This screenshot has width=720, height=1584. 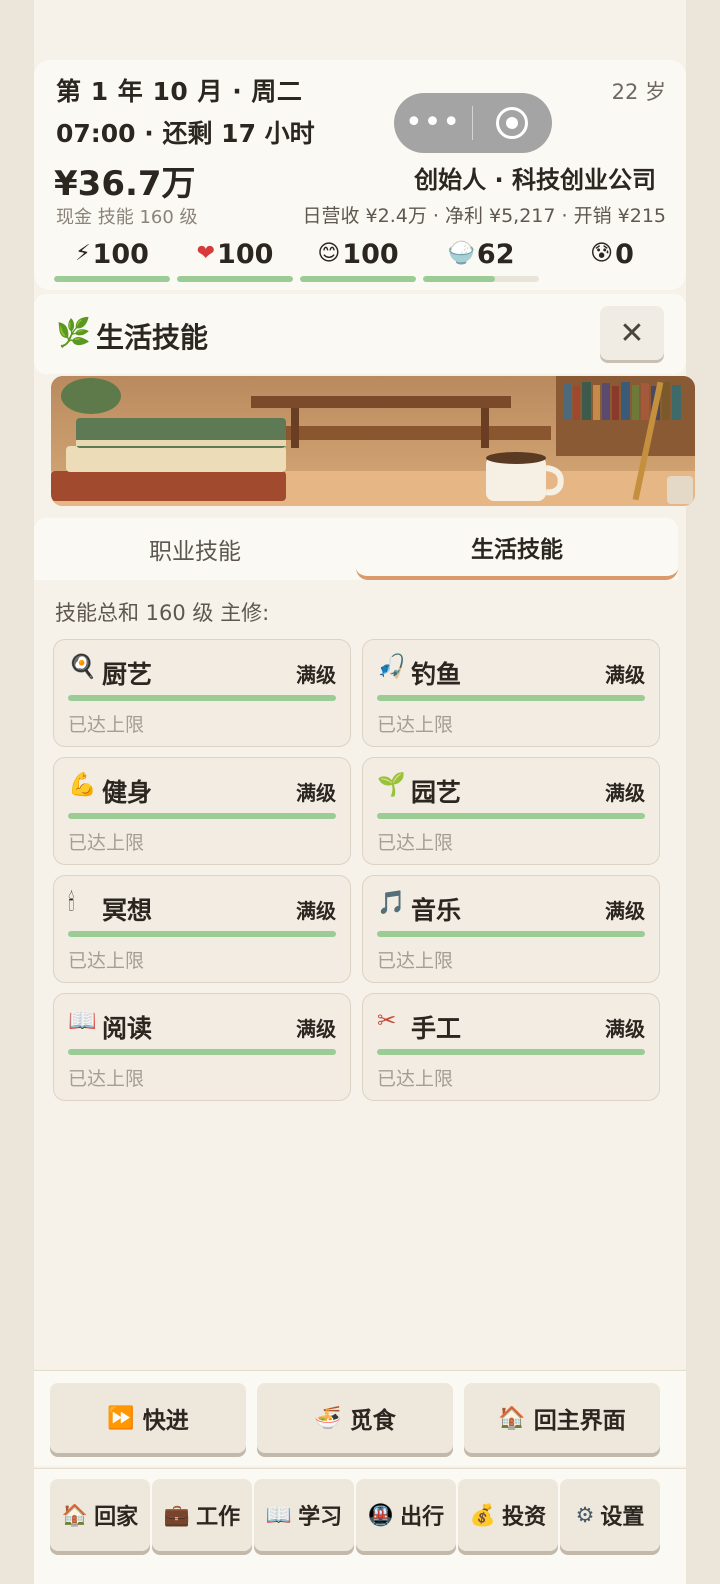 I want to click on nav-invest: 💰 投资, so click(x=508, y=1515).